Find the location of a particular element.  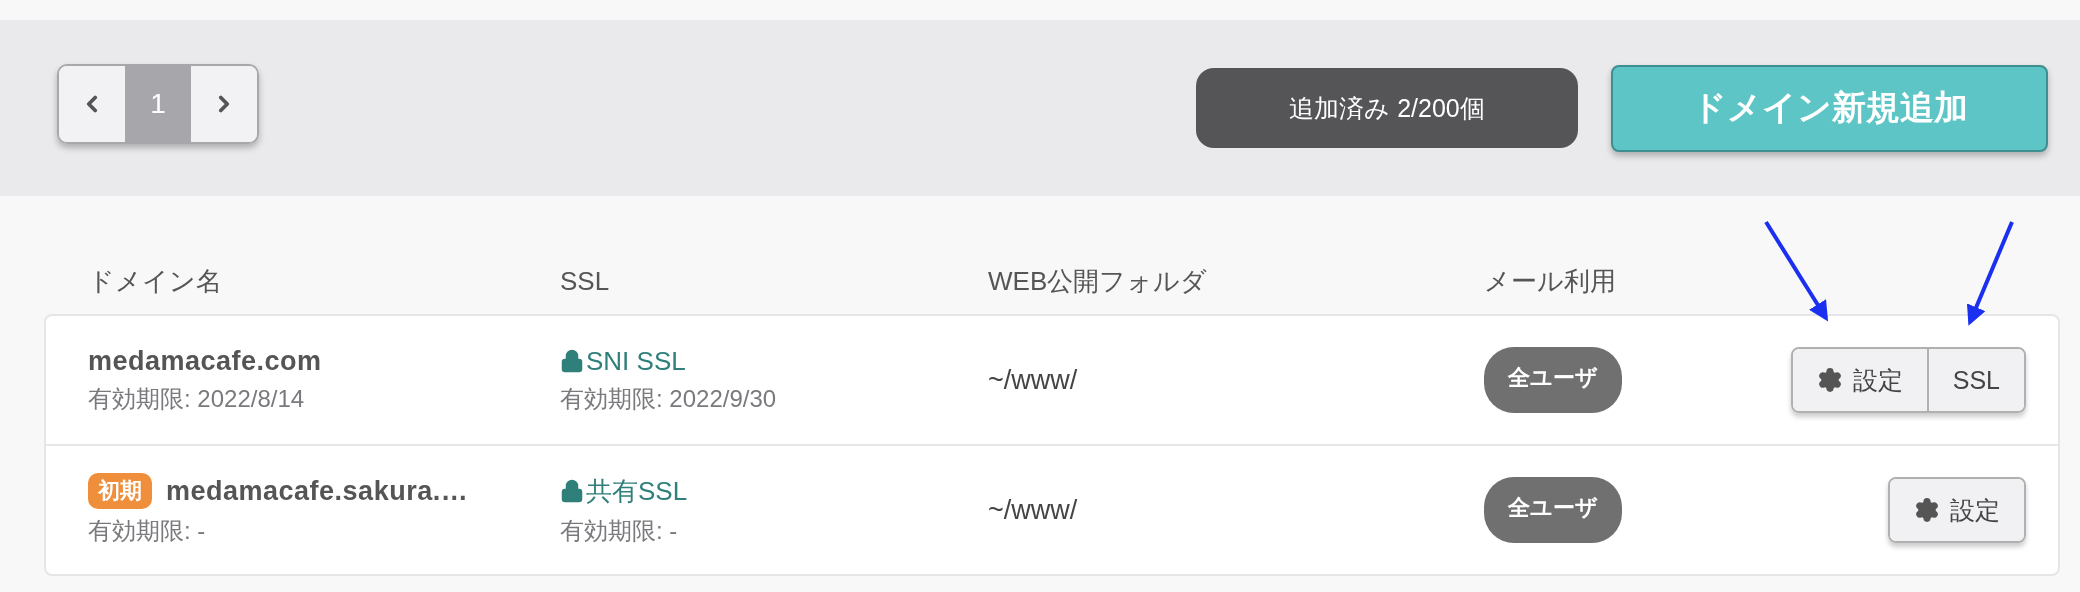

previous-page-button is located at coordinates (92, 104).